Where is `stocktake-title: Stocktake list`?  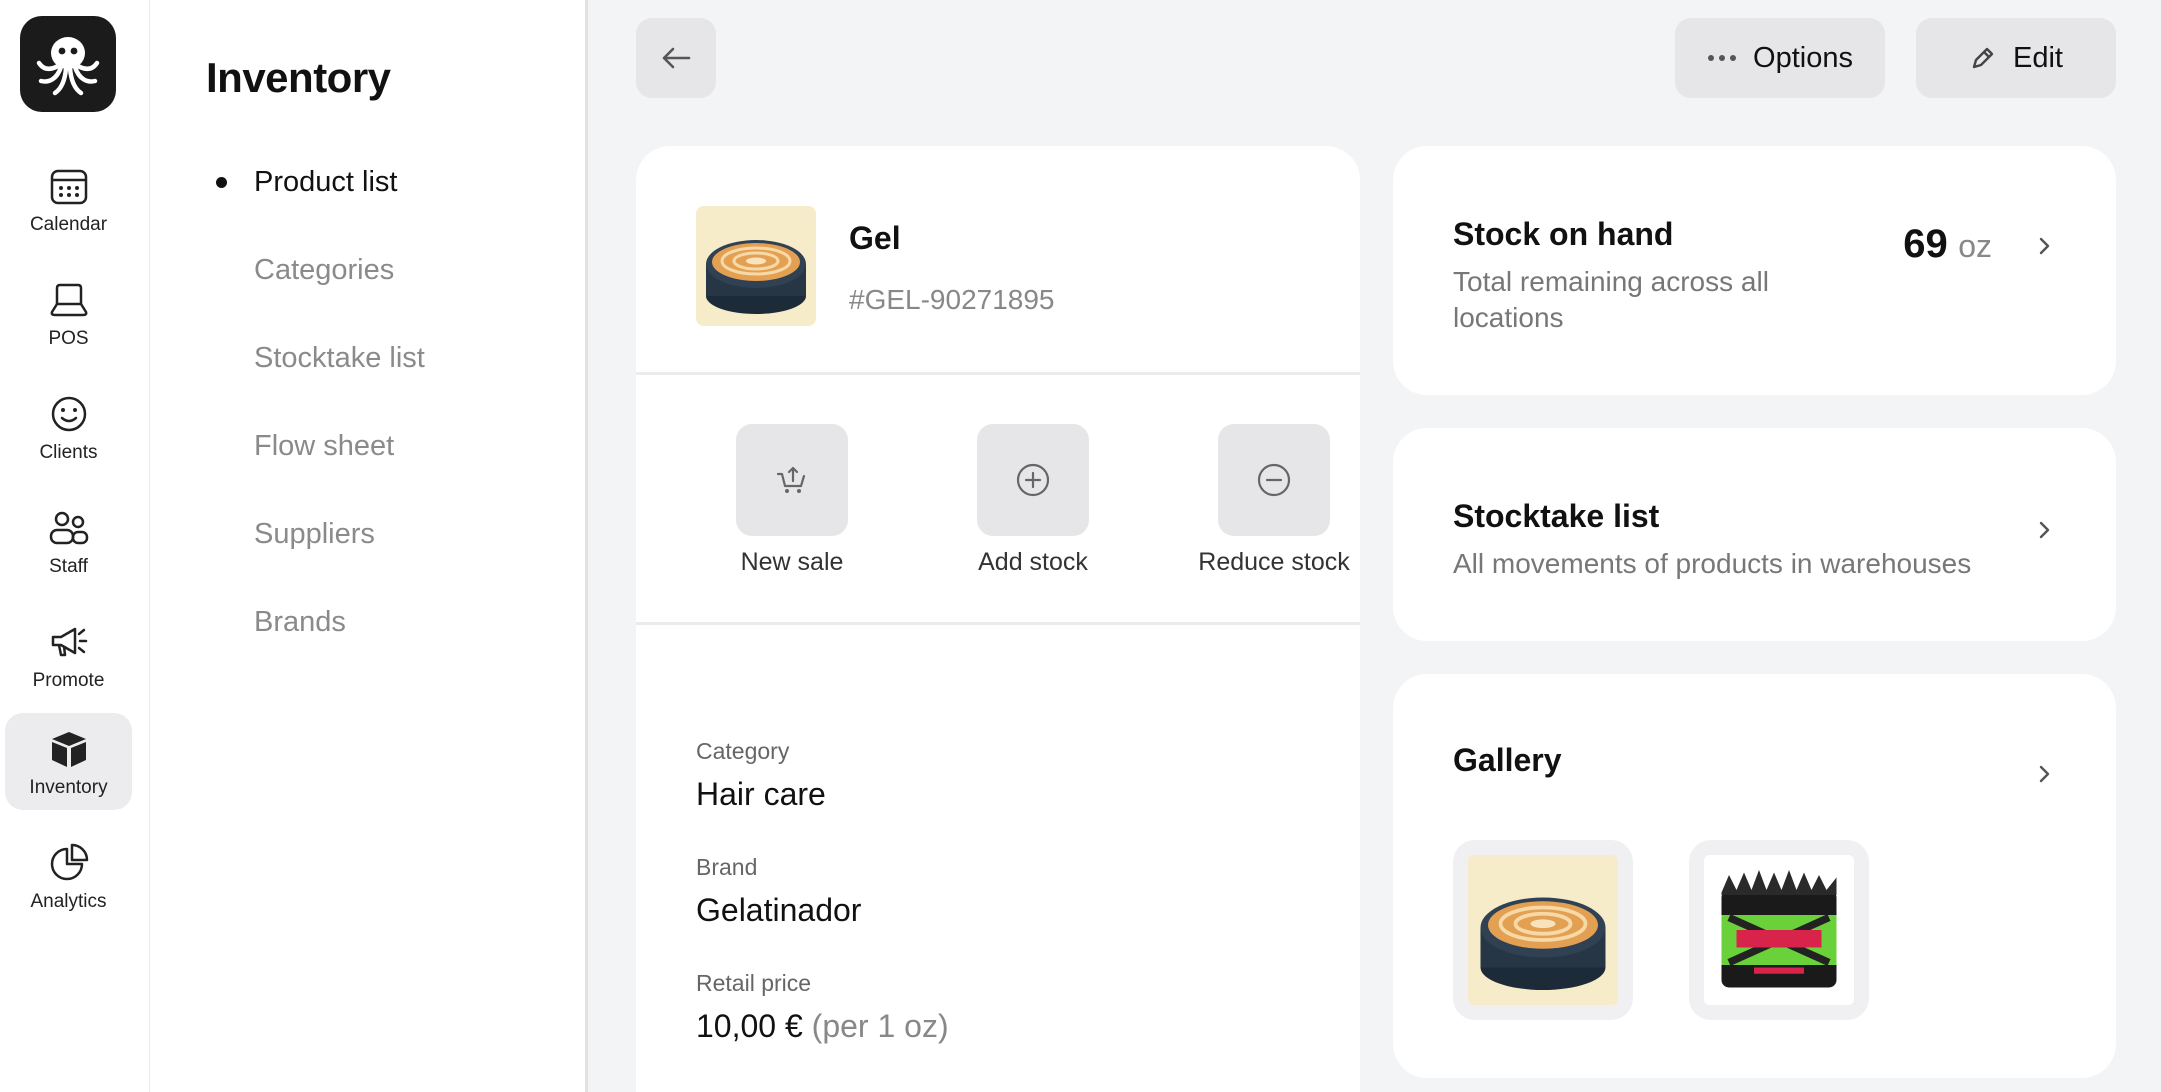 stocktake-title: Stocktake list is located at coordinates (1556, 516).